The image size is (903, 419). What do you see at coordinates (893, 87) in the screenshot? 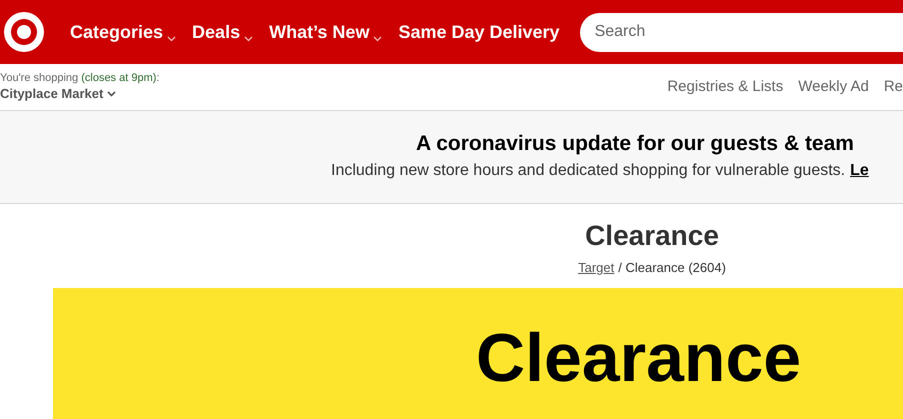
I see `header-link: Re` at bounding box center [893, 87].